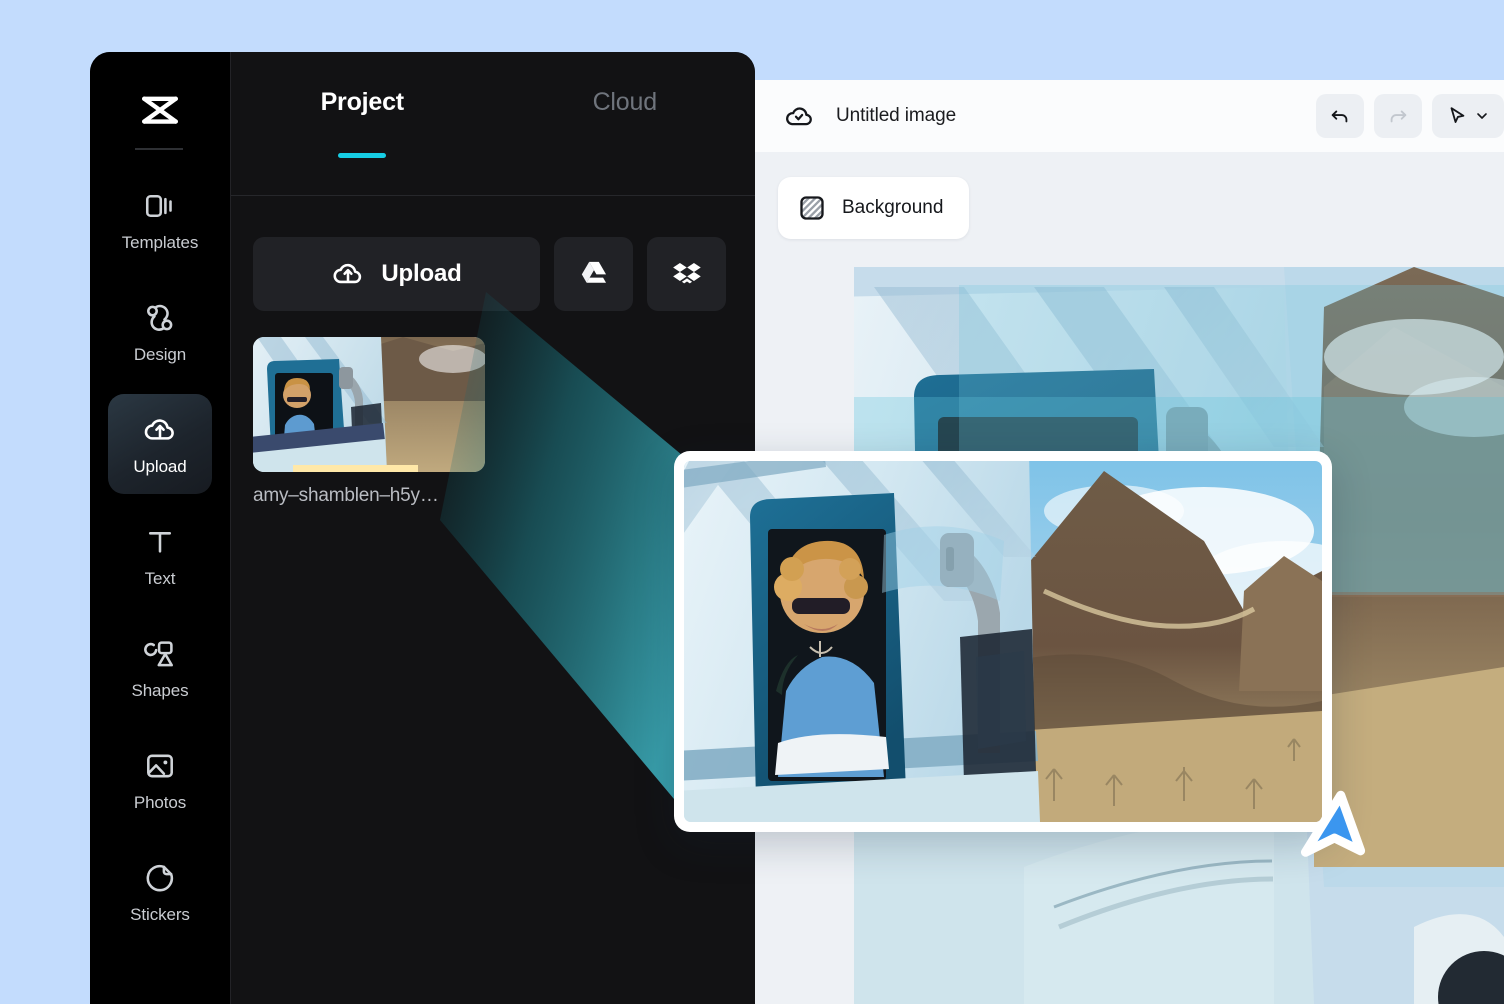 This screenshot has height=1004, width=1504. What do you see at coordinates (159, 149) in the screenshot?
I see `rail-divider` at bounding box center [159, 149].